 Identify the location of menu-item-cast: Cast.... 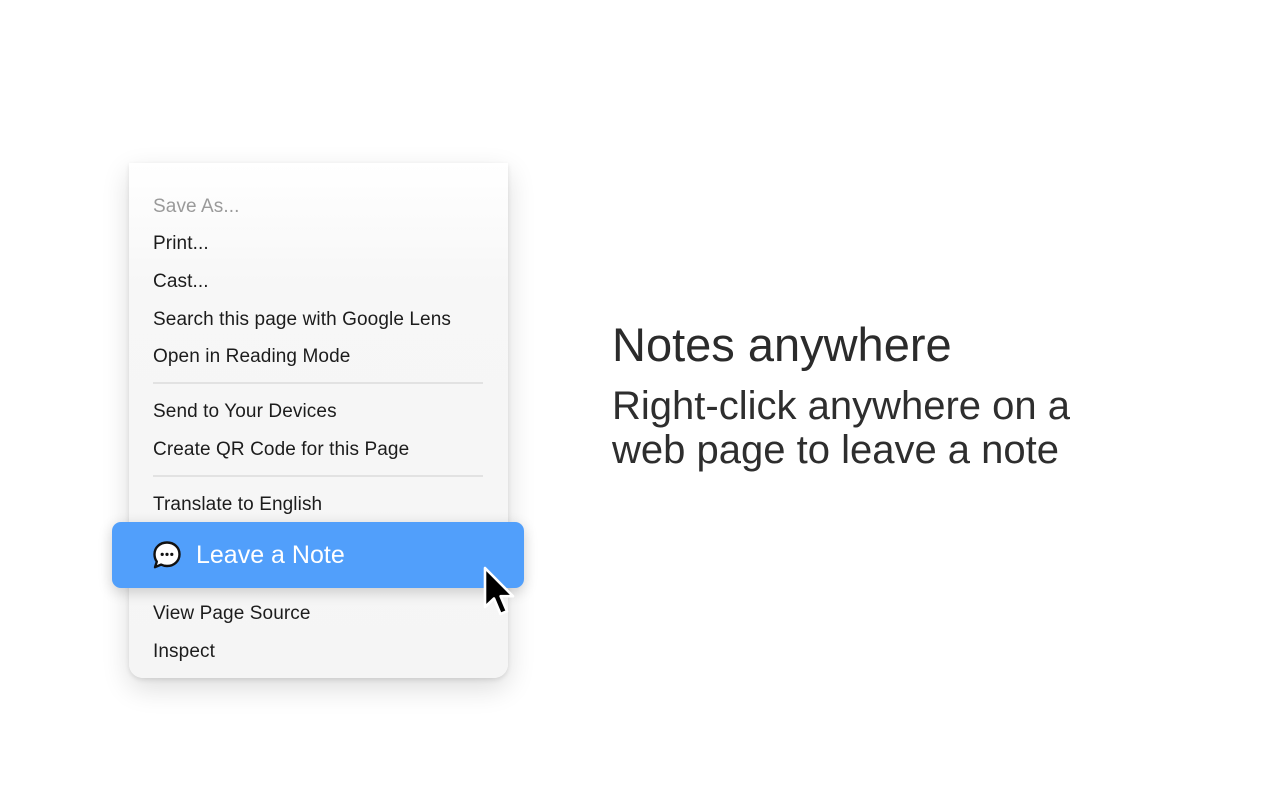
(181, 282).